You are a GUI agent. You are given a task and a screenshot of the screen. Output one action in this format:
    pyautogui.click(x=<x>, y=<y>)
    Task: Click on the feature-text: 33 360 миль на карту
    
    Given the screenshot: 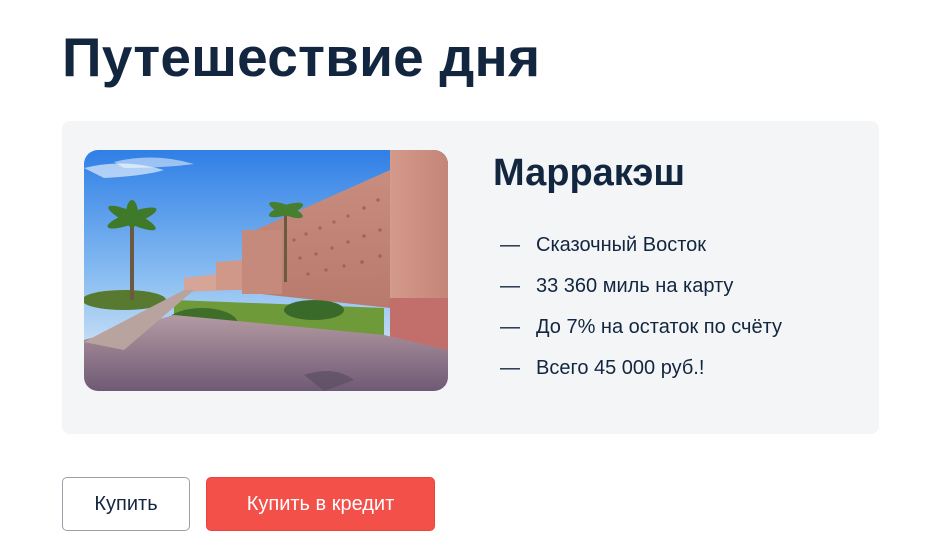 What is the action you would take?
    pyautogui.click(x=635, y=286)
    